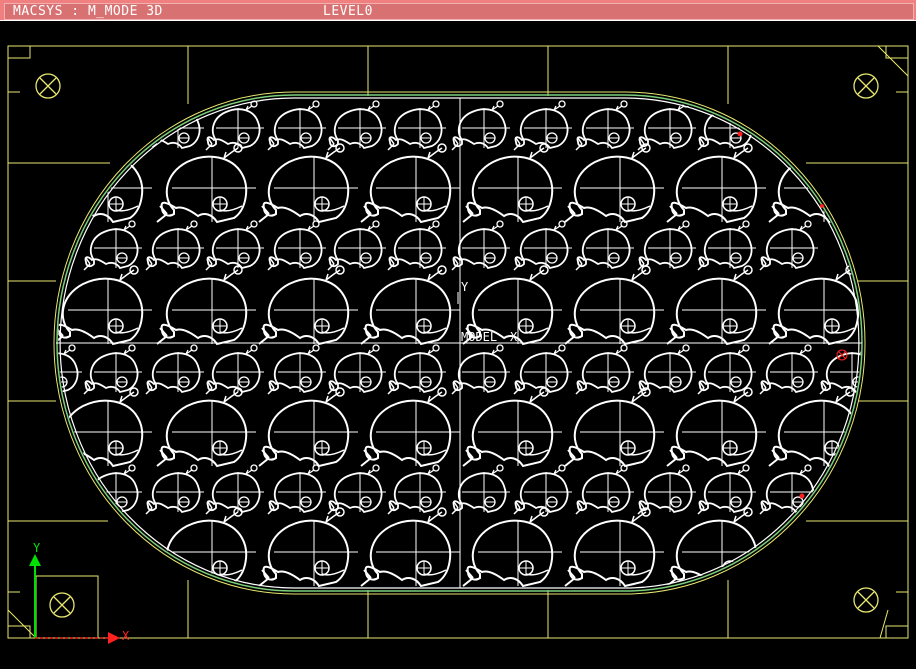  Describe the element at coordinates (126, 636) in the screenshot. I see `triad-x-label: X` at that location.